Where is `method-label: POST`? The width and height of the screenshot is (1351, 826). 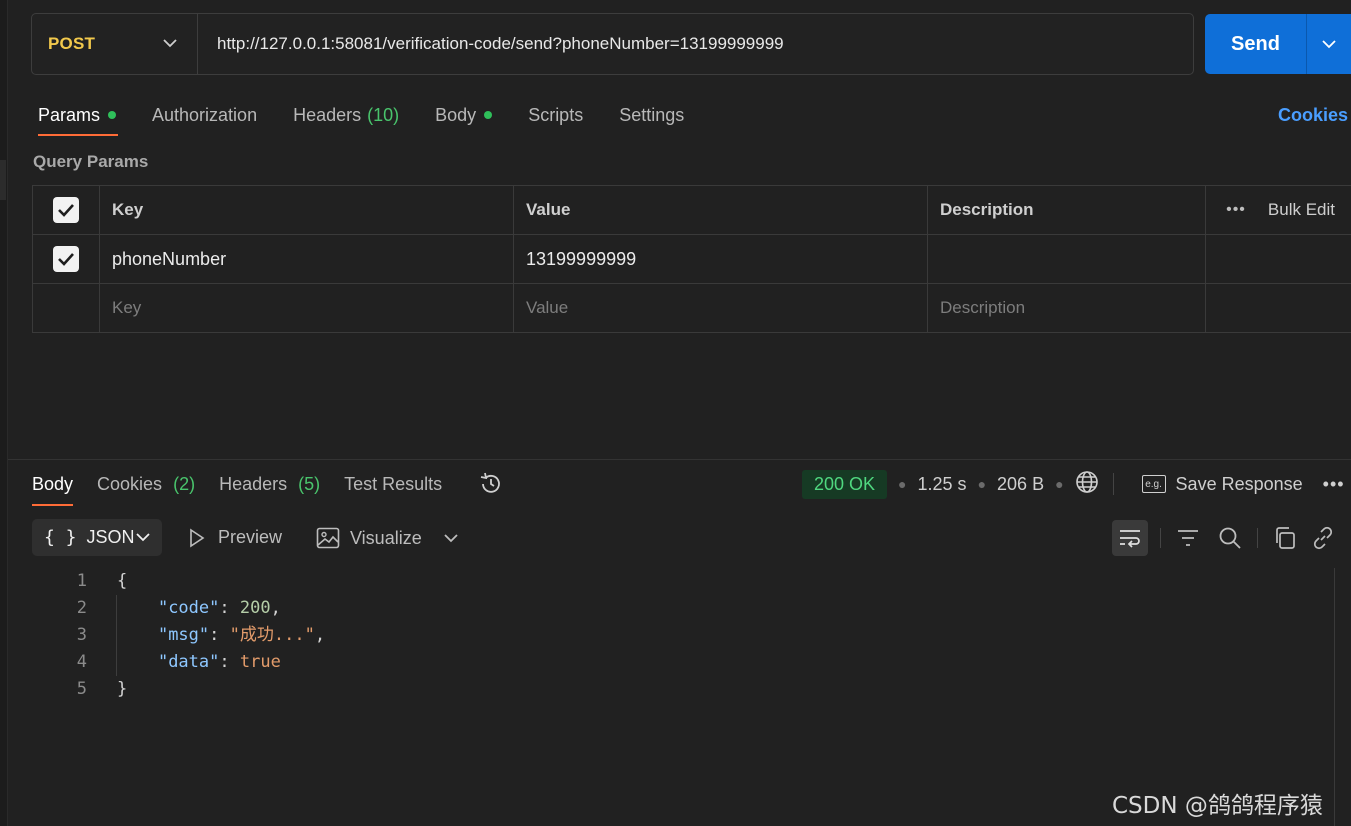
method-label: POST is located at coordinates (72, 43).